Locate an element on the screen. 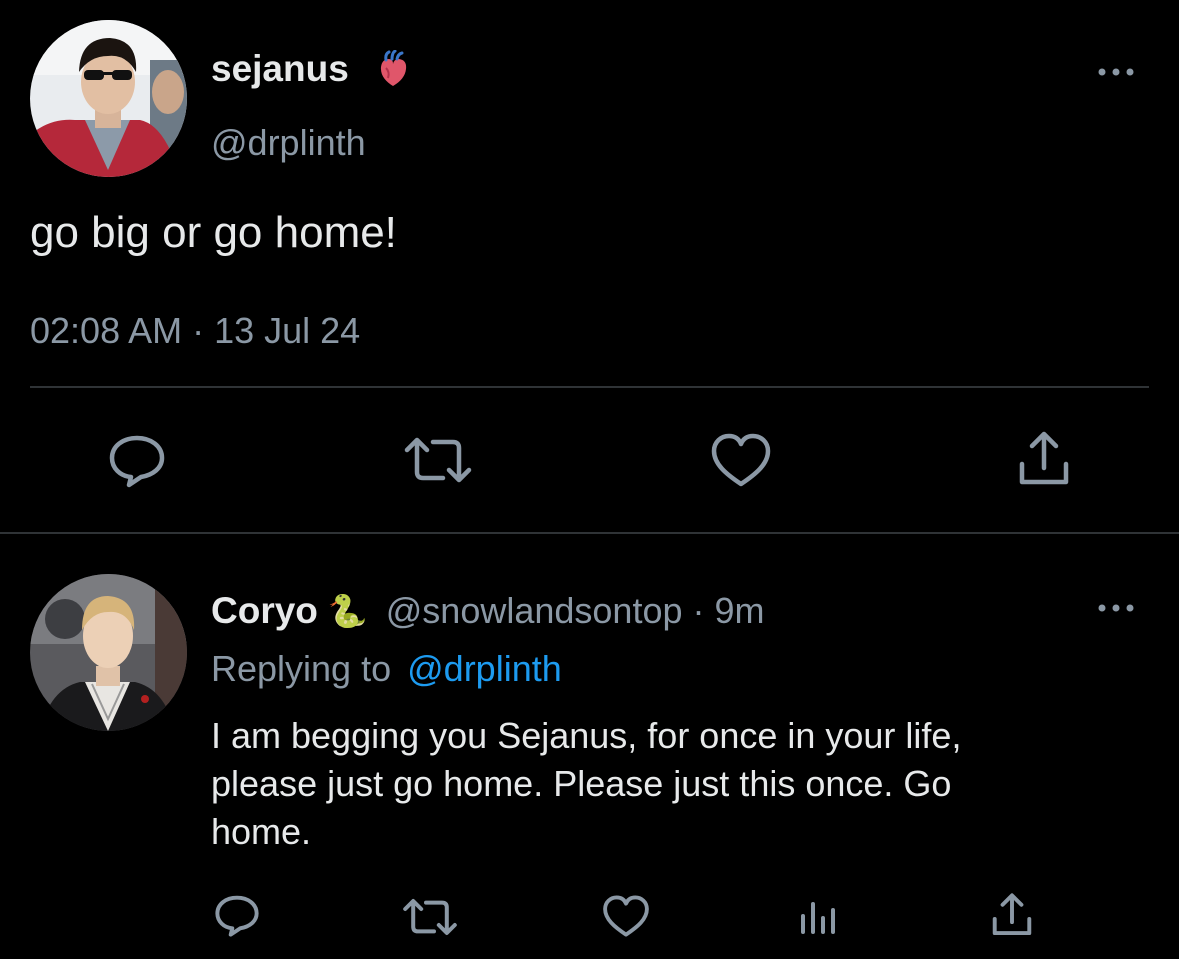  reply-text-line: home. is located at coordinates (261, 831).